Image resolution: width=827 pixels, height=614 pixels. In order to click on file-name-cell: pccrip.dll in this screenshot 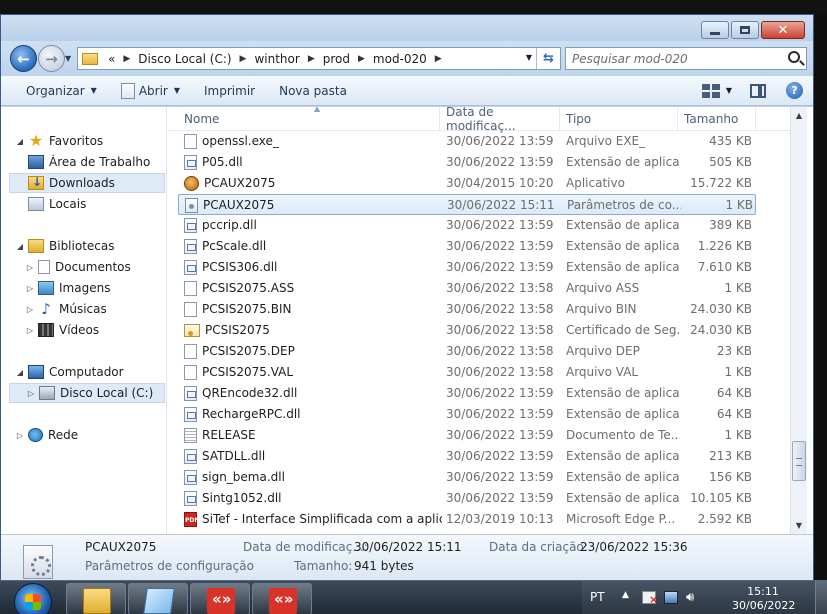, I will do `click(313, 225)`.